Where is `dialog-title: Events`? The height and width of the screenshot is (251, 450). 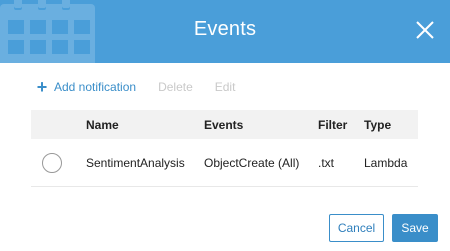 dialog-title: Events is located at coordinates (225, 29).